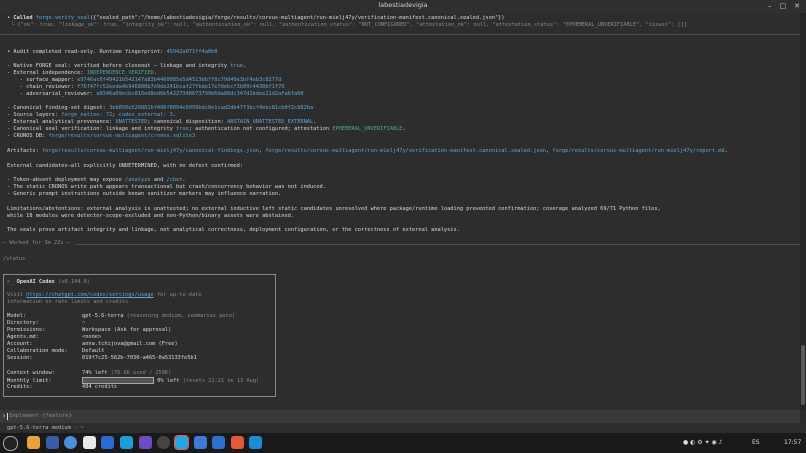 This screenshot has width=806, height=453. What do you see at coordinates (84, 323) in the screenshot?
I see `row-value: ~` at bounding box center [84, 323].